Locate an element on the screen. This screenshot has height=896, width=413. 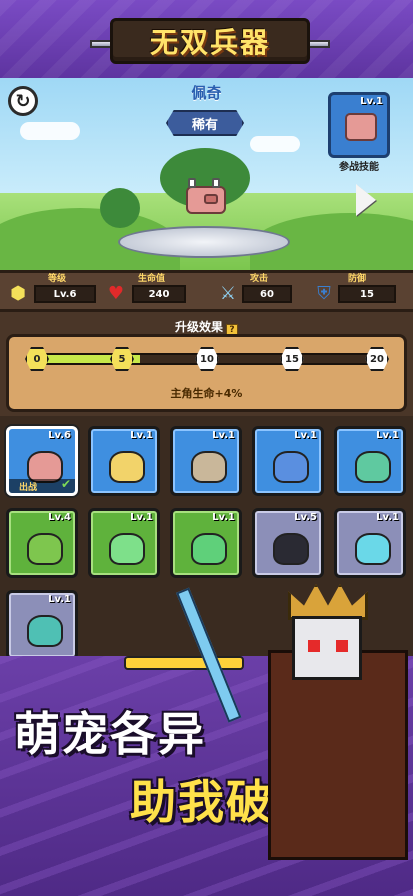
pet-card-green-mushroom: Lv.1 is located at coordinates (370, 461).